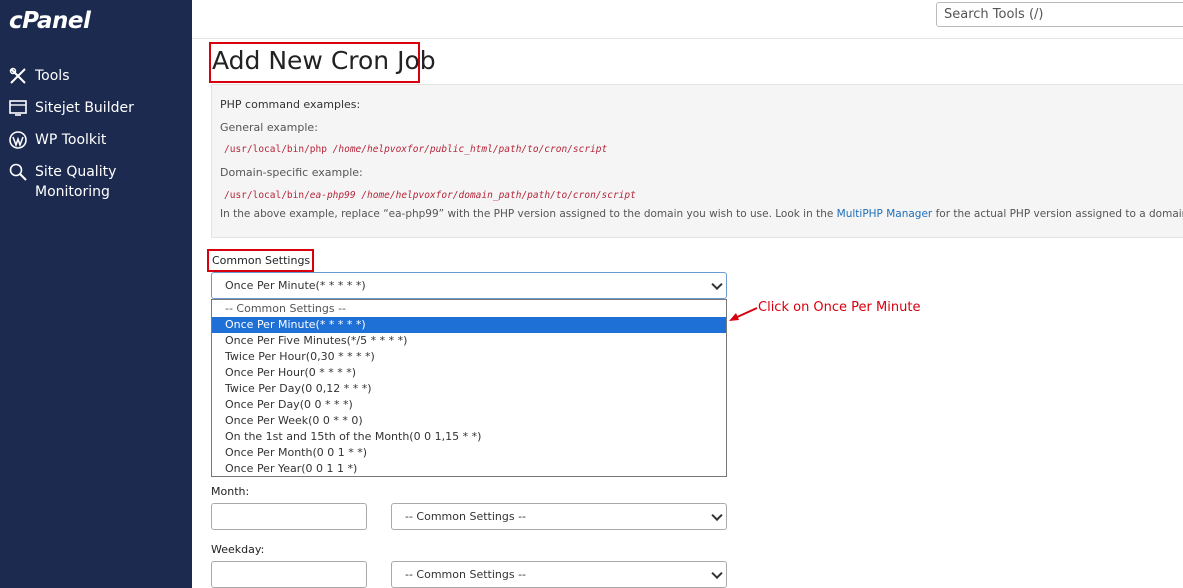  What do you see at coordinates (52, 76) in the screenshot?
I see `sidebar-item-label: Tools` at bounding box center [52, 76].